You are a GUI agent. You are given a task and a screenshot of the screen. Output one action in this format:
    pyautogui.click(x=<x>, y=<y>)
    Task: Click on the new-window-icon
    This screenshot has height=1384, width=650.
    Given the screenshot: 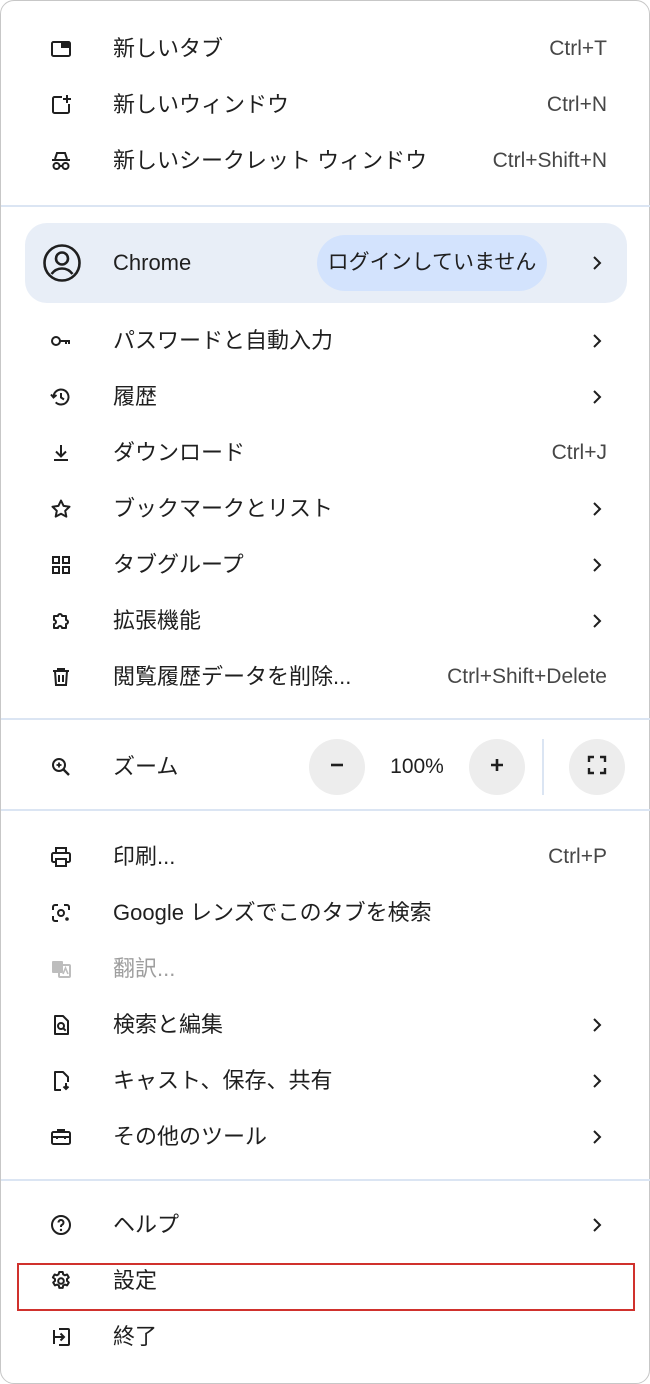 What is the action you would take?
    pyautogui.click(x=61, y=105)
    